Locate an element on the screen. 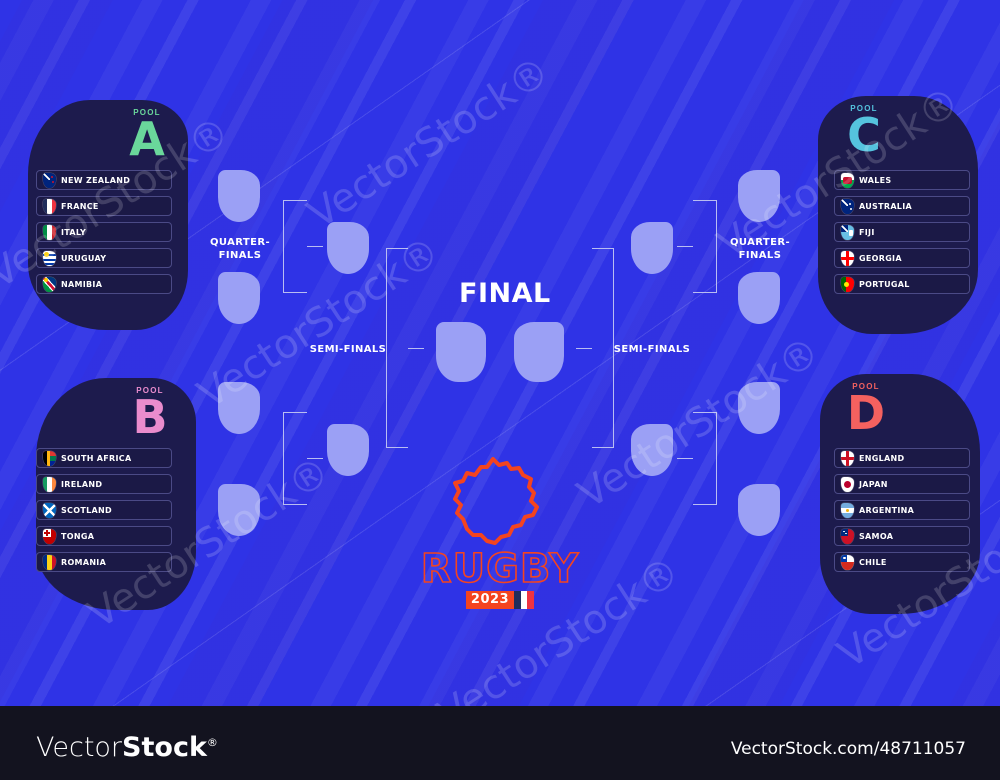 Image resolution: width=1000 pixels, height=780 pixels. flag-icon-ws is located at coordinates (847, 536).